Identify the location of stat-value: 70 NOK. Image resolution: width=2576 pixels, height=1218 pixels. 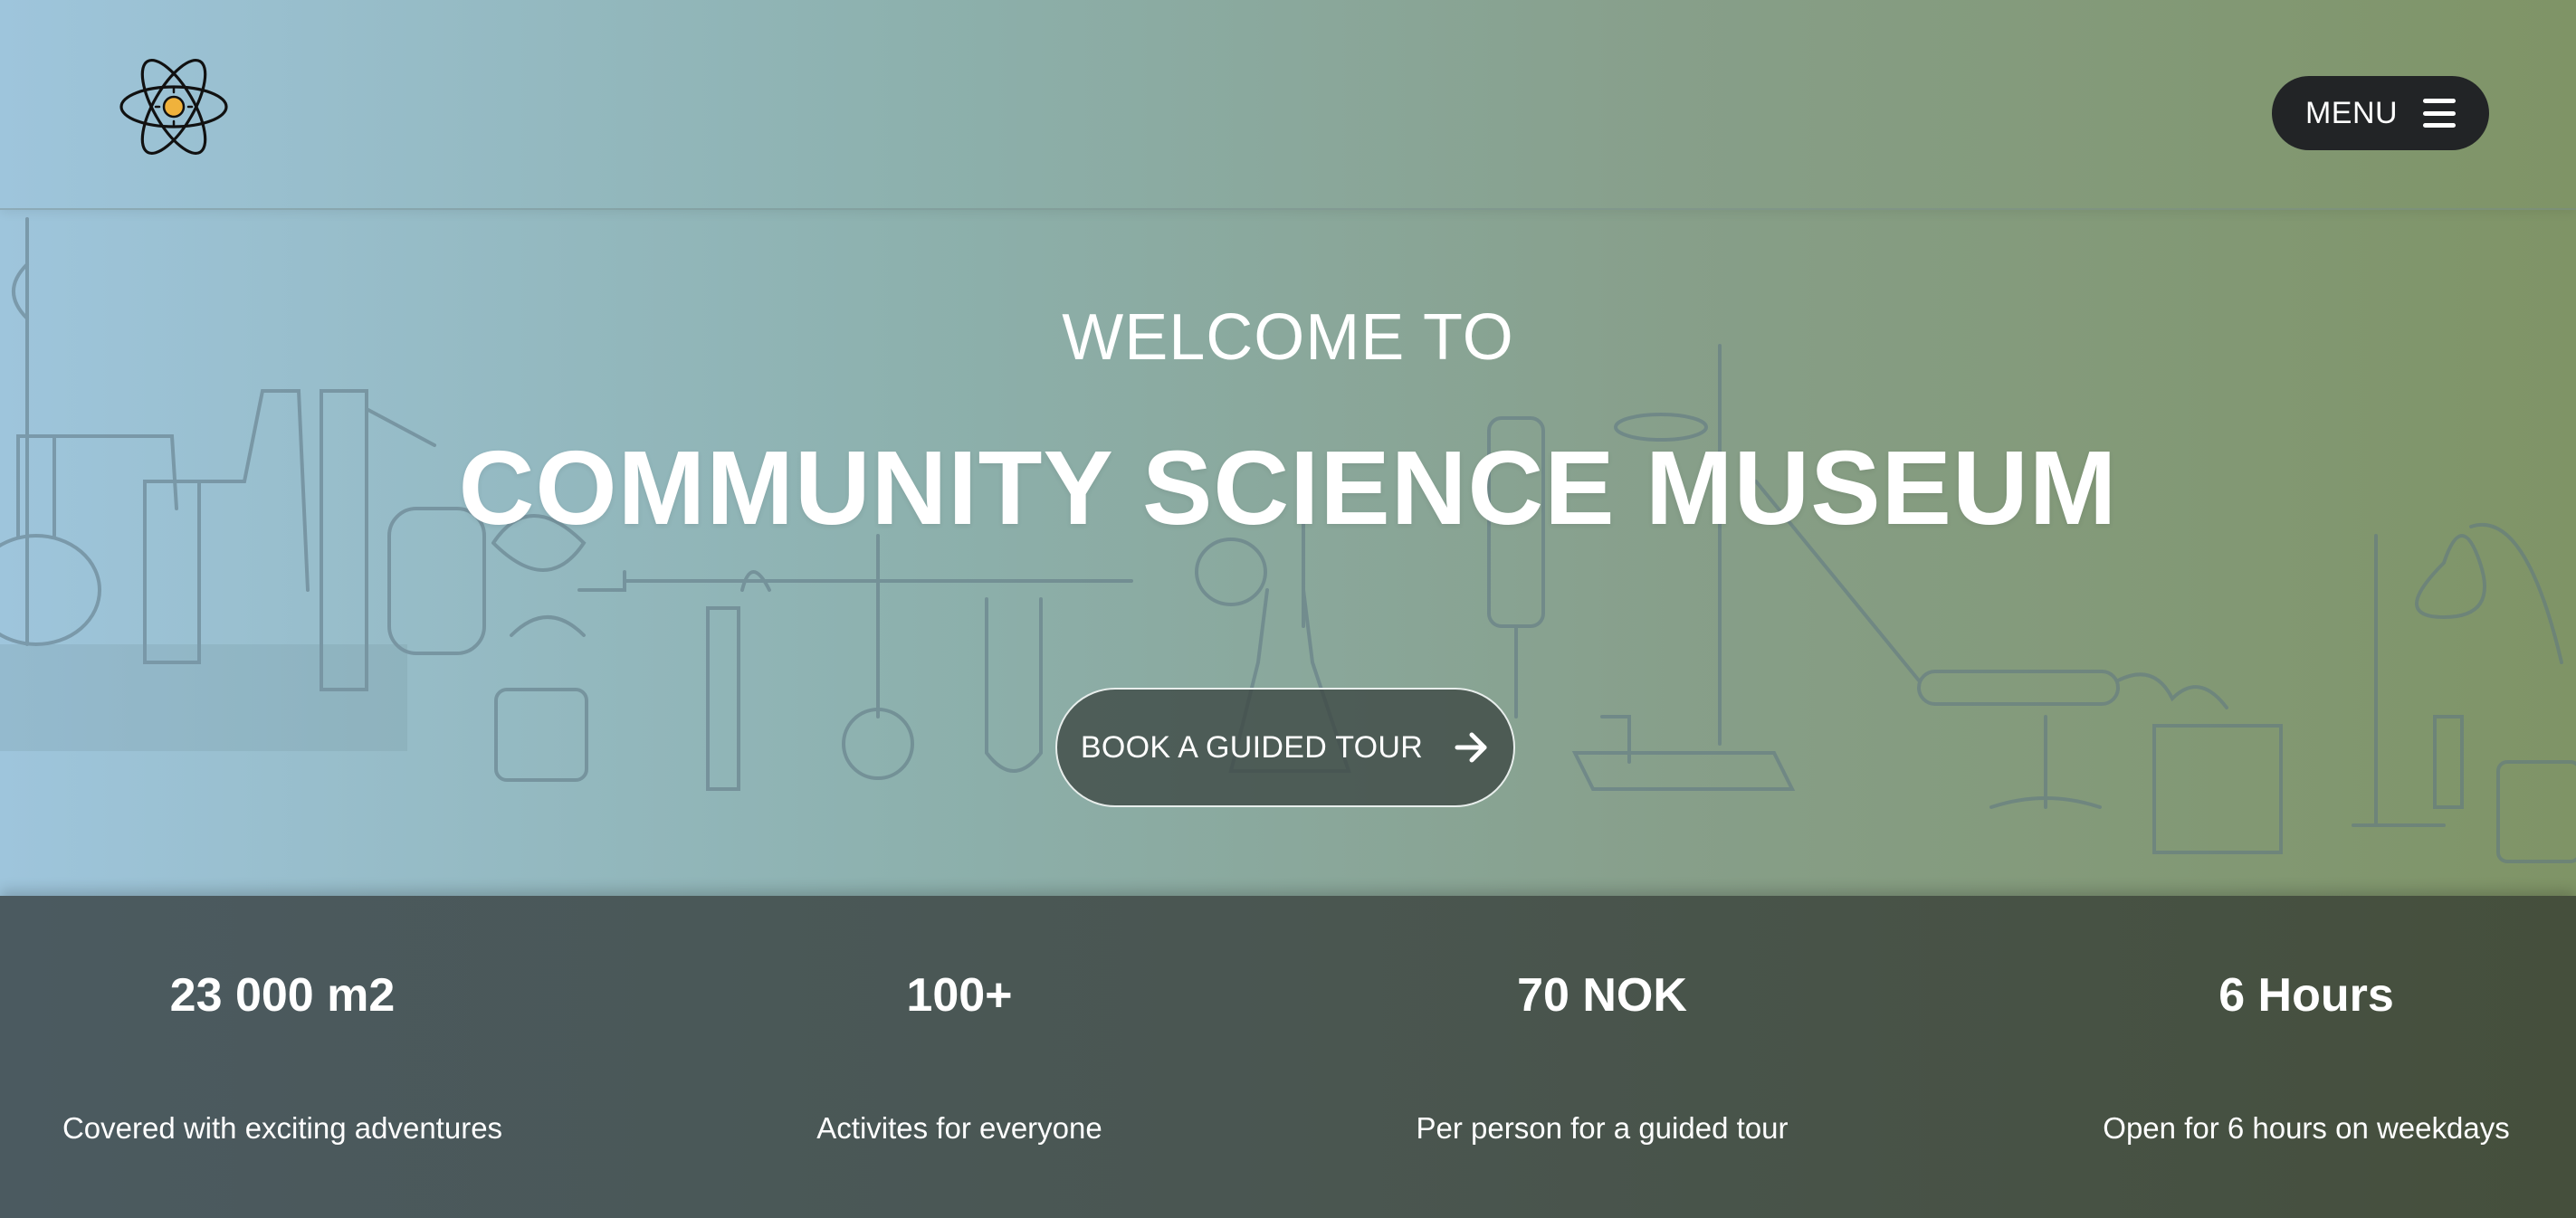
(1602, 995).